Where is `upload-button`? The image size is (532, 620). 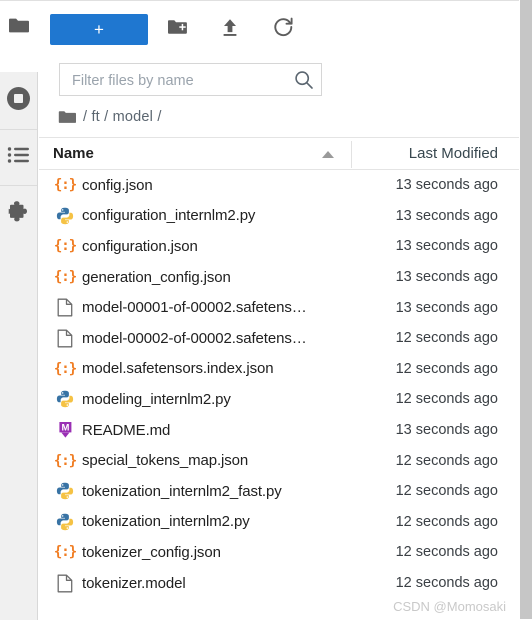
upload-button is located at coordinates (230, 30).